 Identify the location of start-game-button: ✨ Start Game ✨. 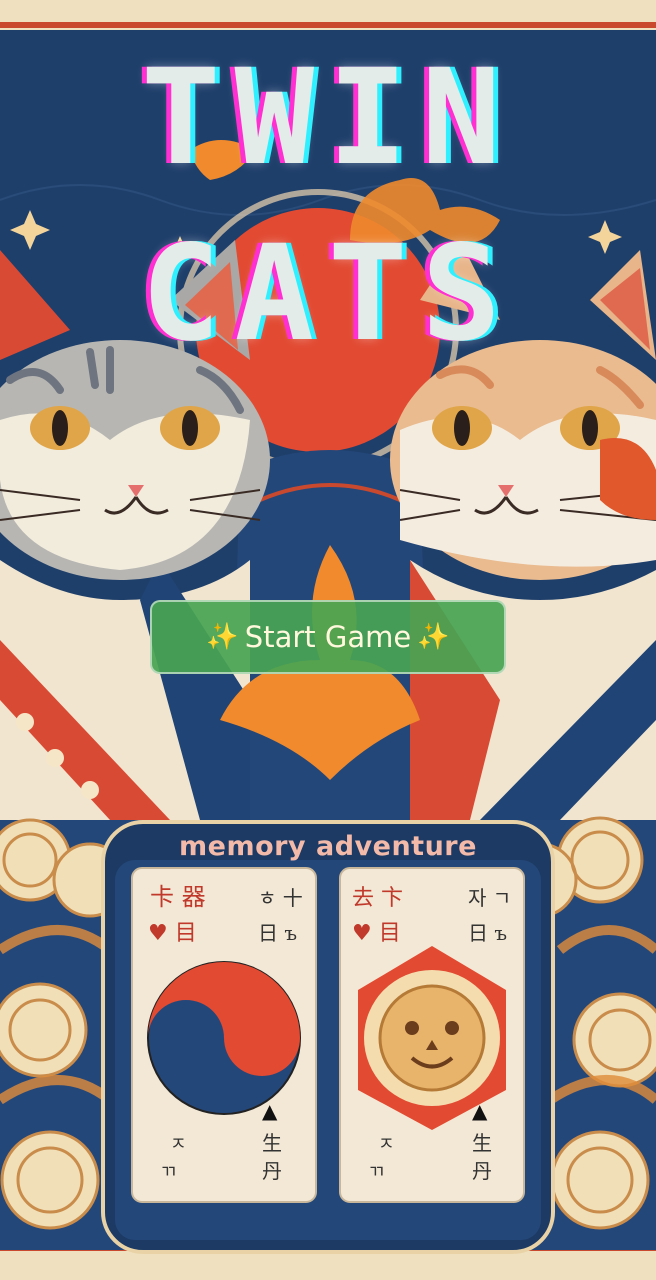
(328, 637).